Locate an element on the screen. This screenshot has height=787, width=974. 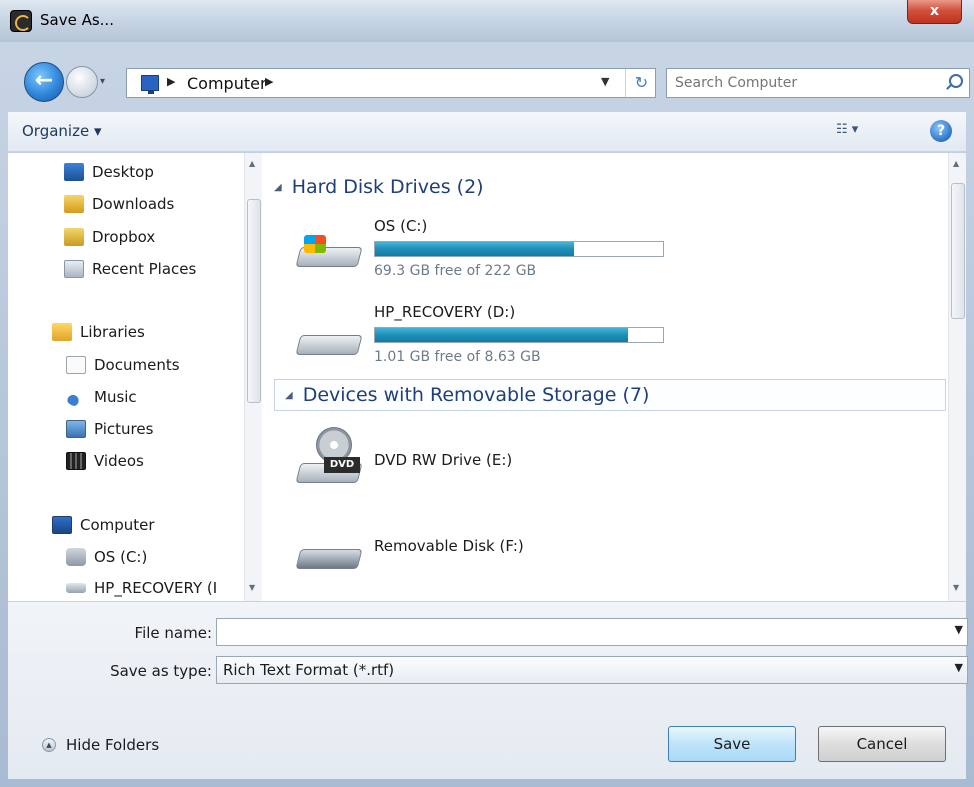
drive-item-hp-recovery: HP_RECOVERY (D:) 1.01 GB free of 8.63 GB is located at coordinates (606, 341).